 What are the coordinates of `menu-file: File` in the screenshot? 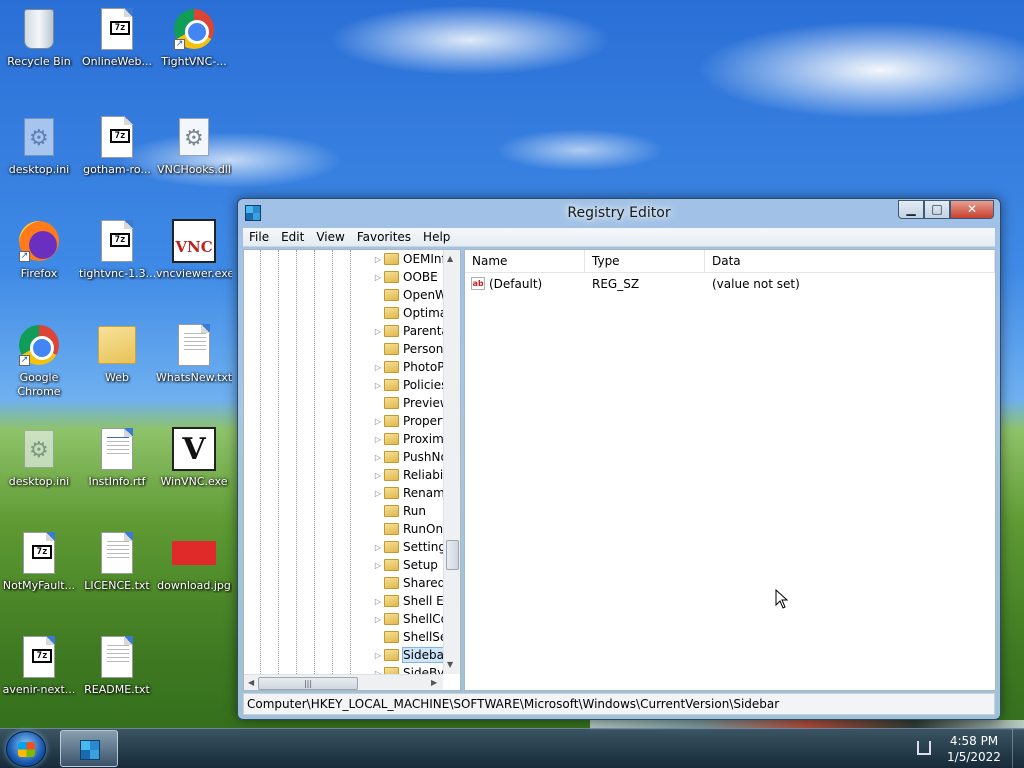 It's located at (259, 237).